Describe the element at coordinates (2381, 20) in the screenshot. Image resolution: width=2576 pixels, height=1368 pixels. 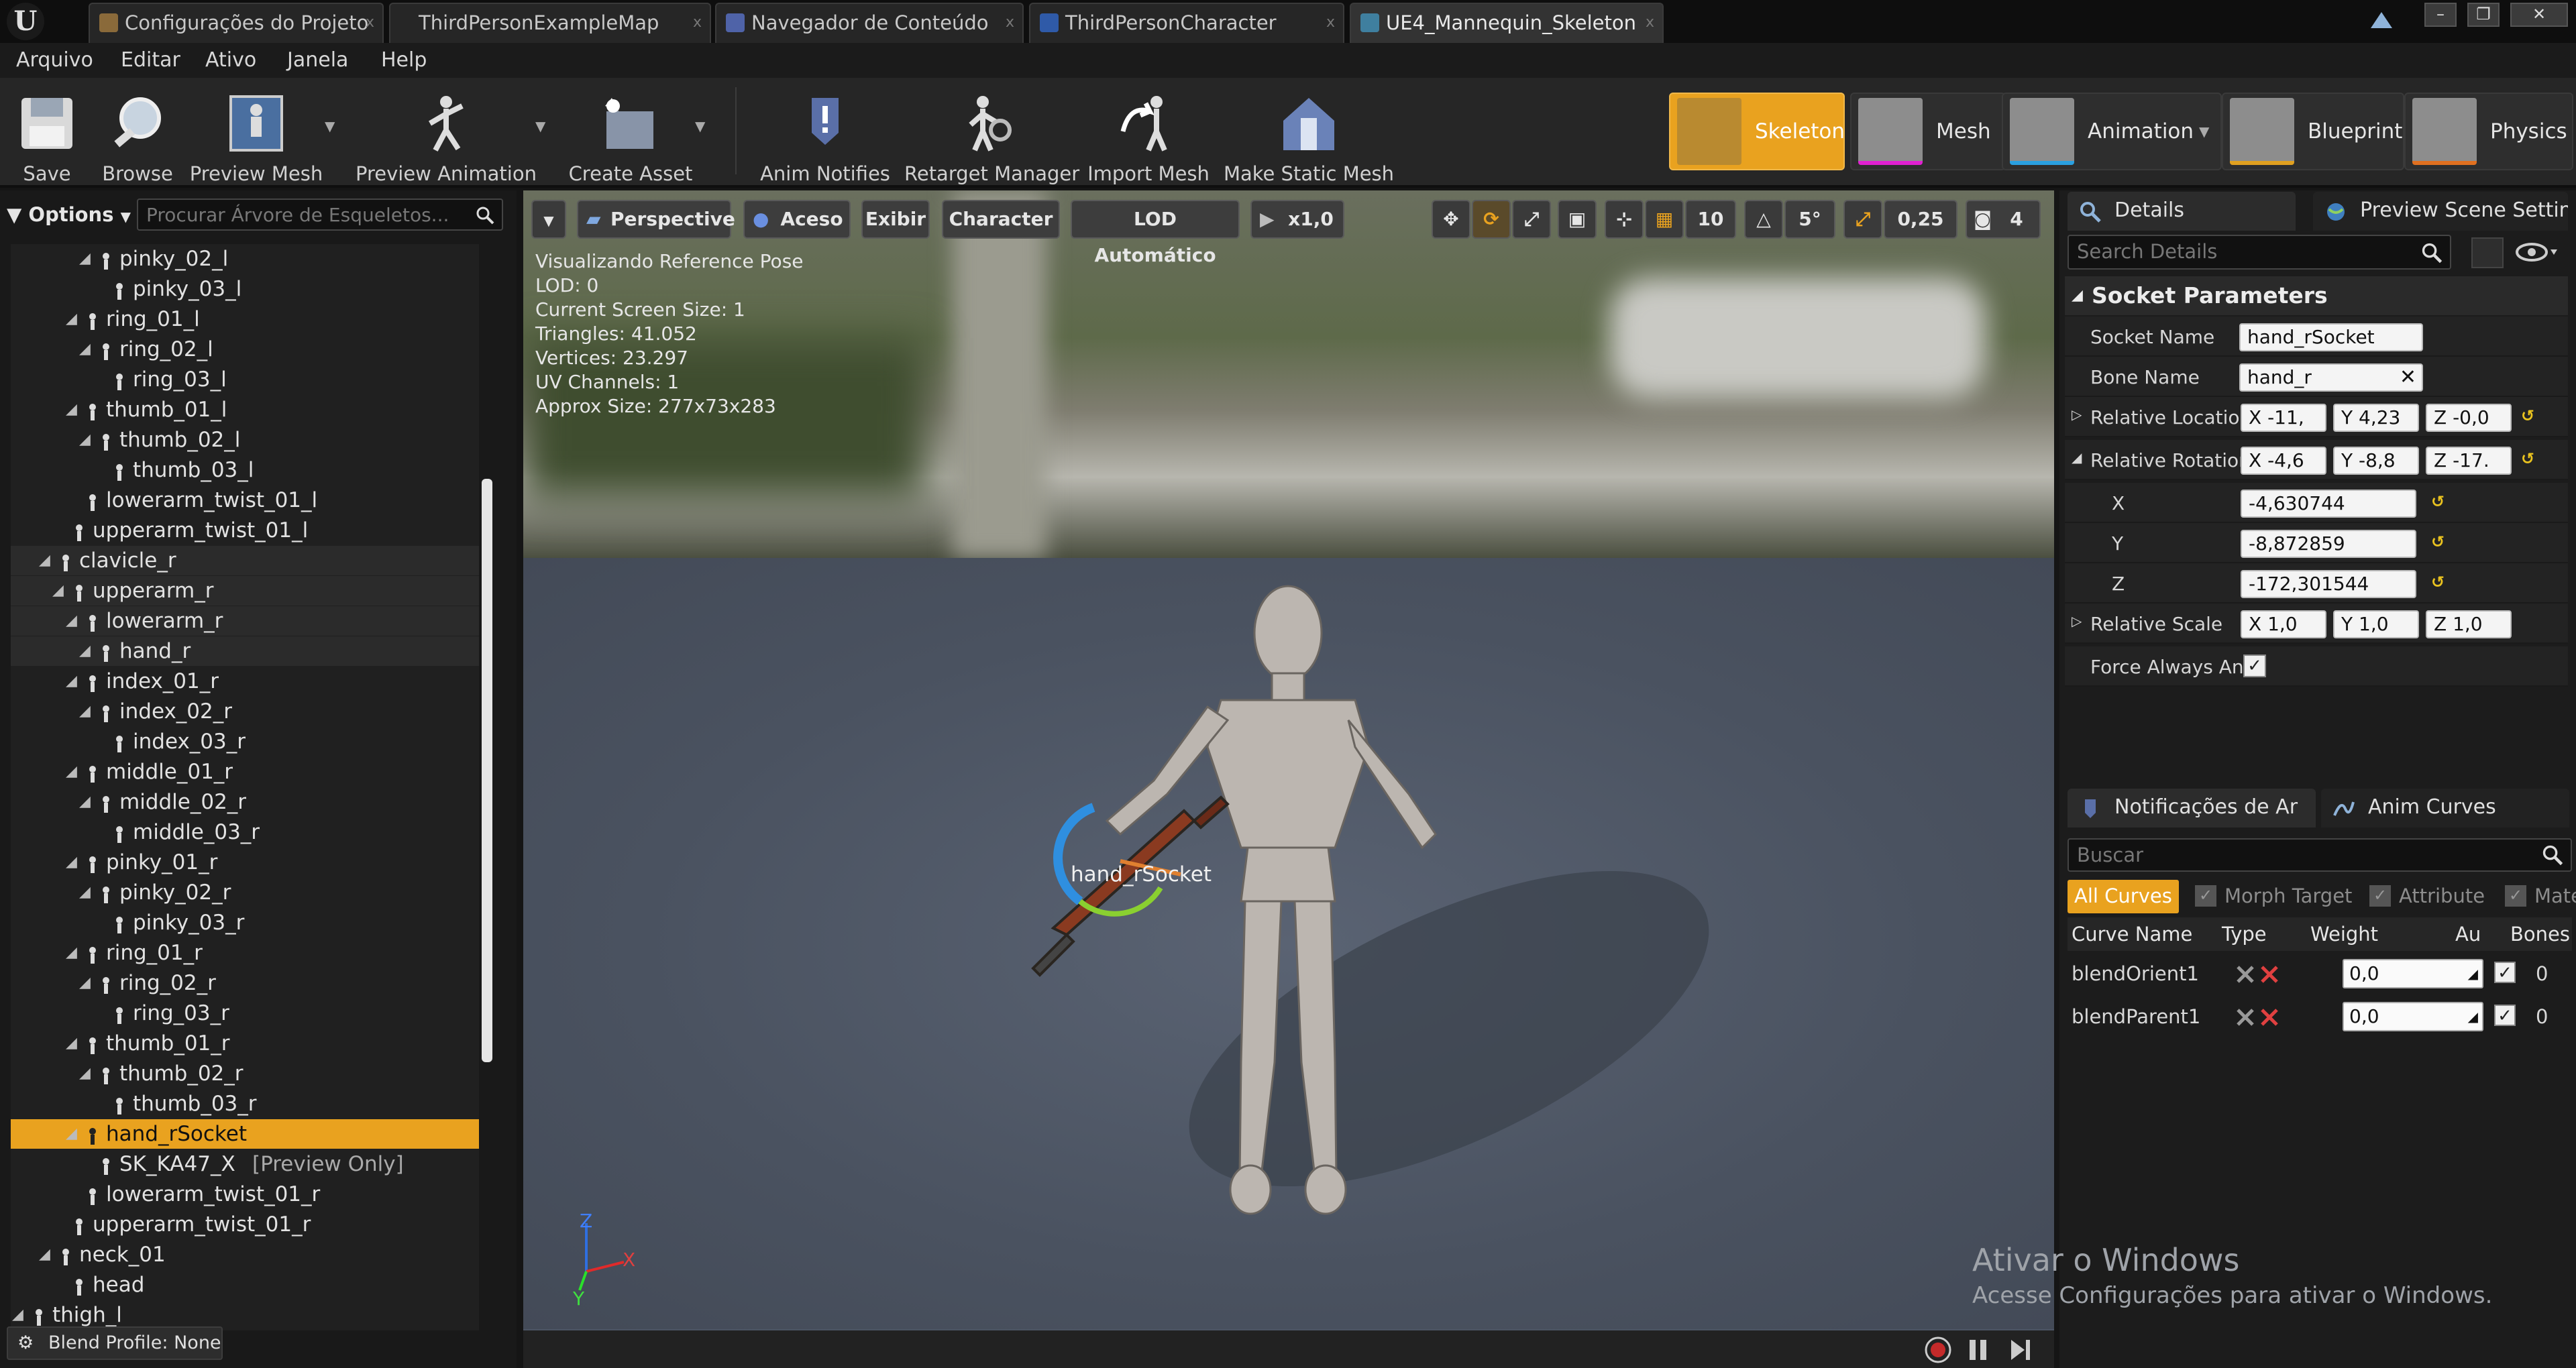
I see `source-control-icon` at that location.